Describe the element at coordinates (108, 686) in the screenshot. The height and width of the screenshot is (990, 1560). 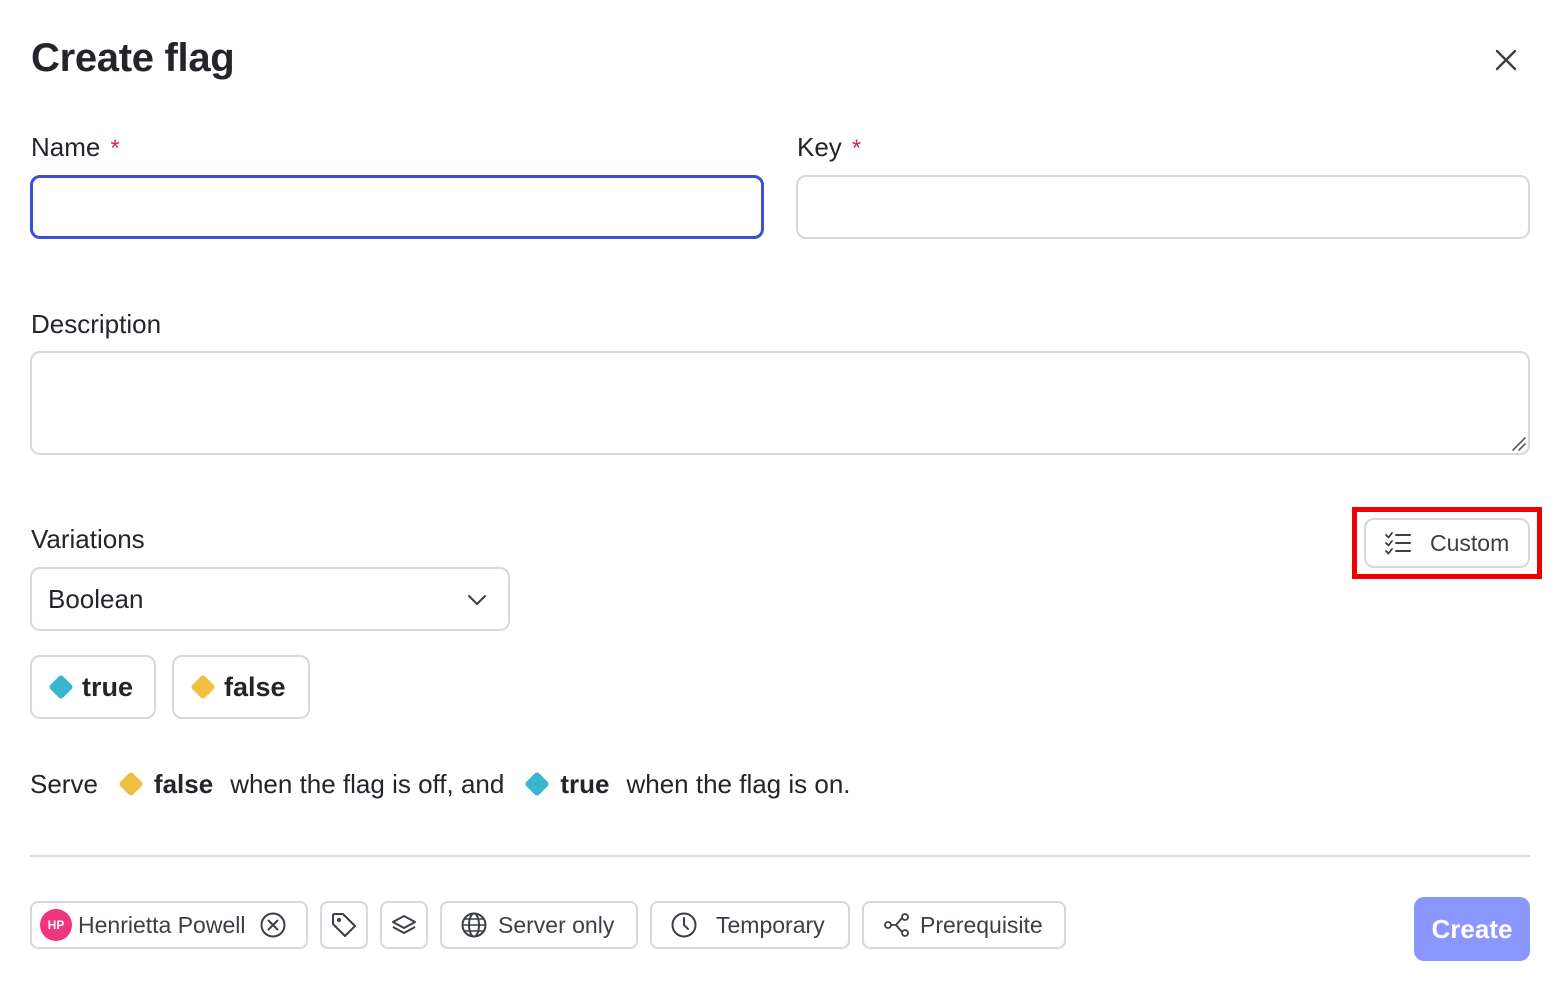
I see `variation-chip-label: true` at that location.